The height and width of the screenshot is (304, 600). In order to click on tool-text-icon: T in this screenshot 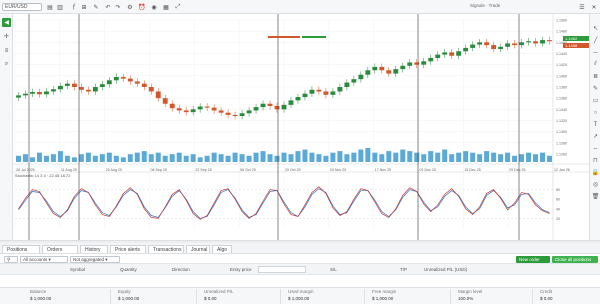, I will do `click(595, 124)`.